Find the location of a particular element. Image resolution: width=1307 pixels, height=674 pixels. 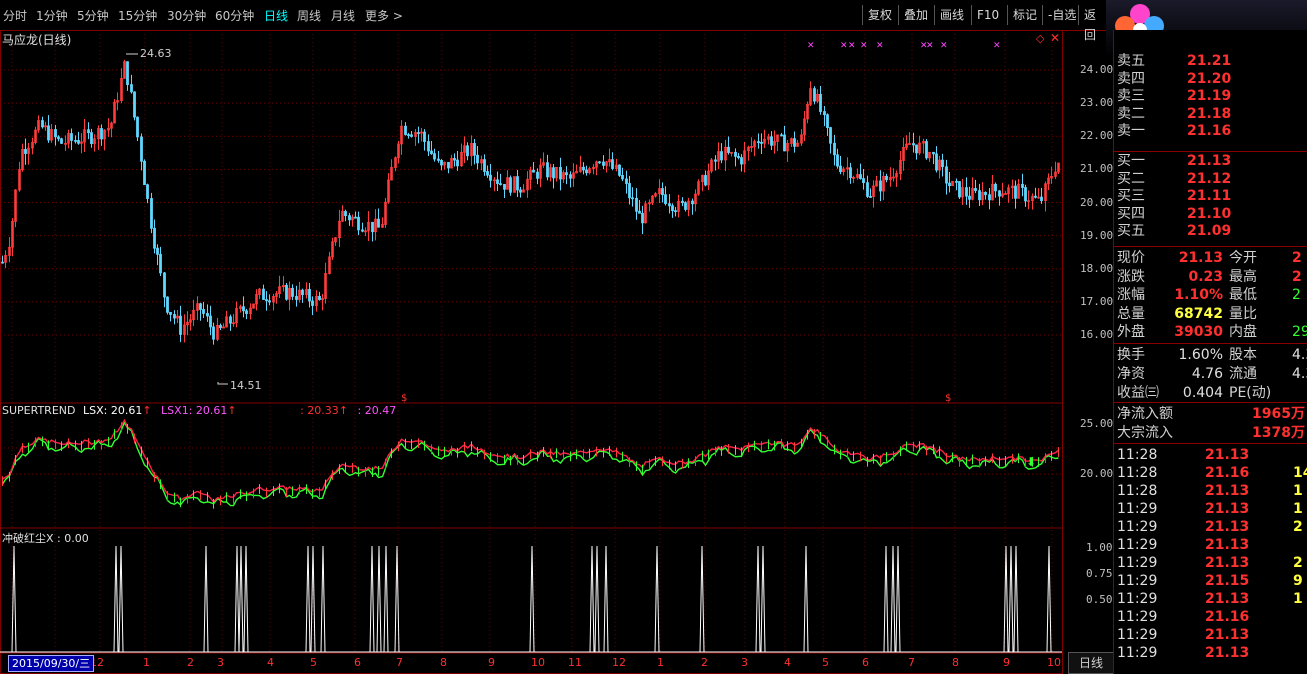

divider is located at coordinates (1210, 246).